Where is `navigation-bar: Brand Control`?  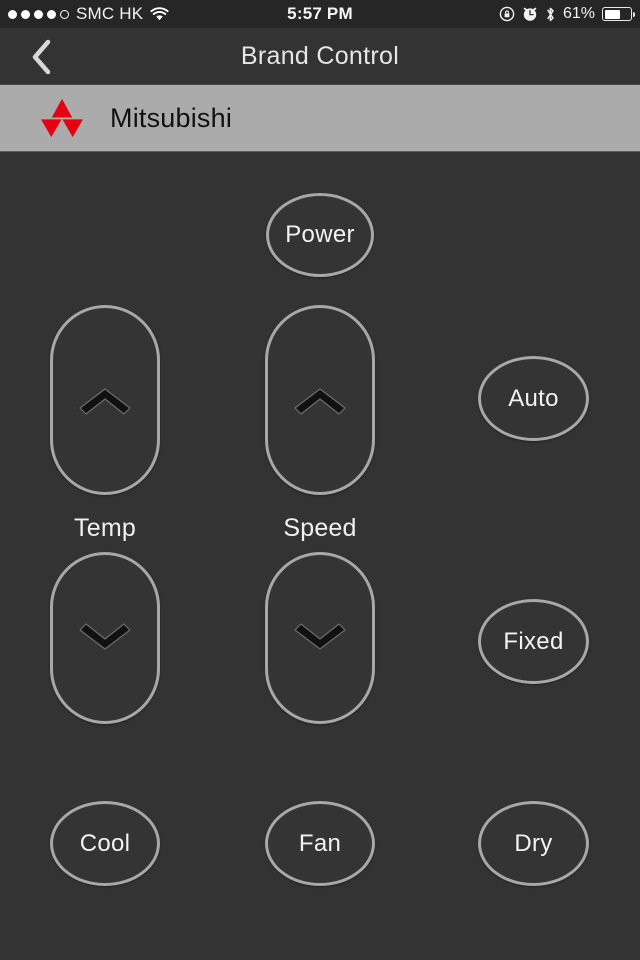
navigation-bar: Brand Control is located at coordinates (320, 56).